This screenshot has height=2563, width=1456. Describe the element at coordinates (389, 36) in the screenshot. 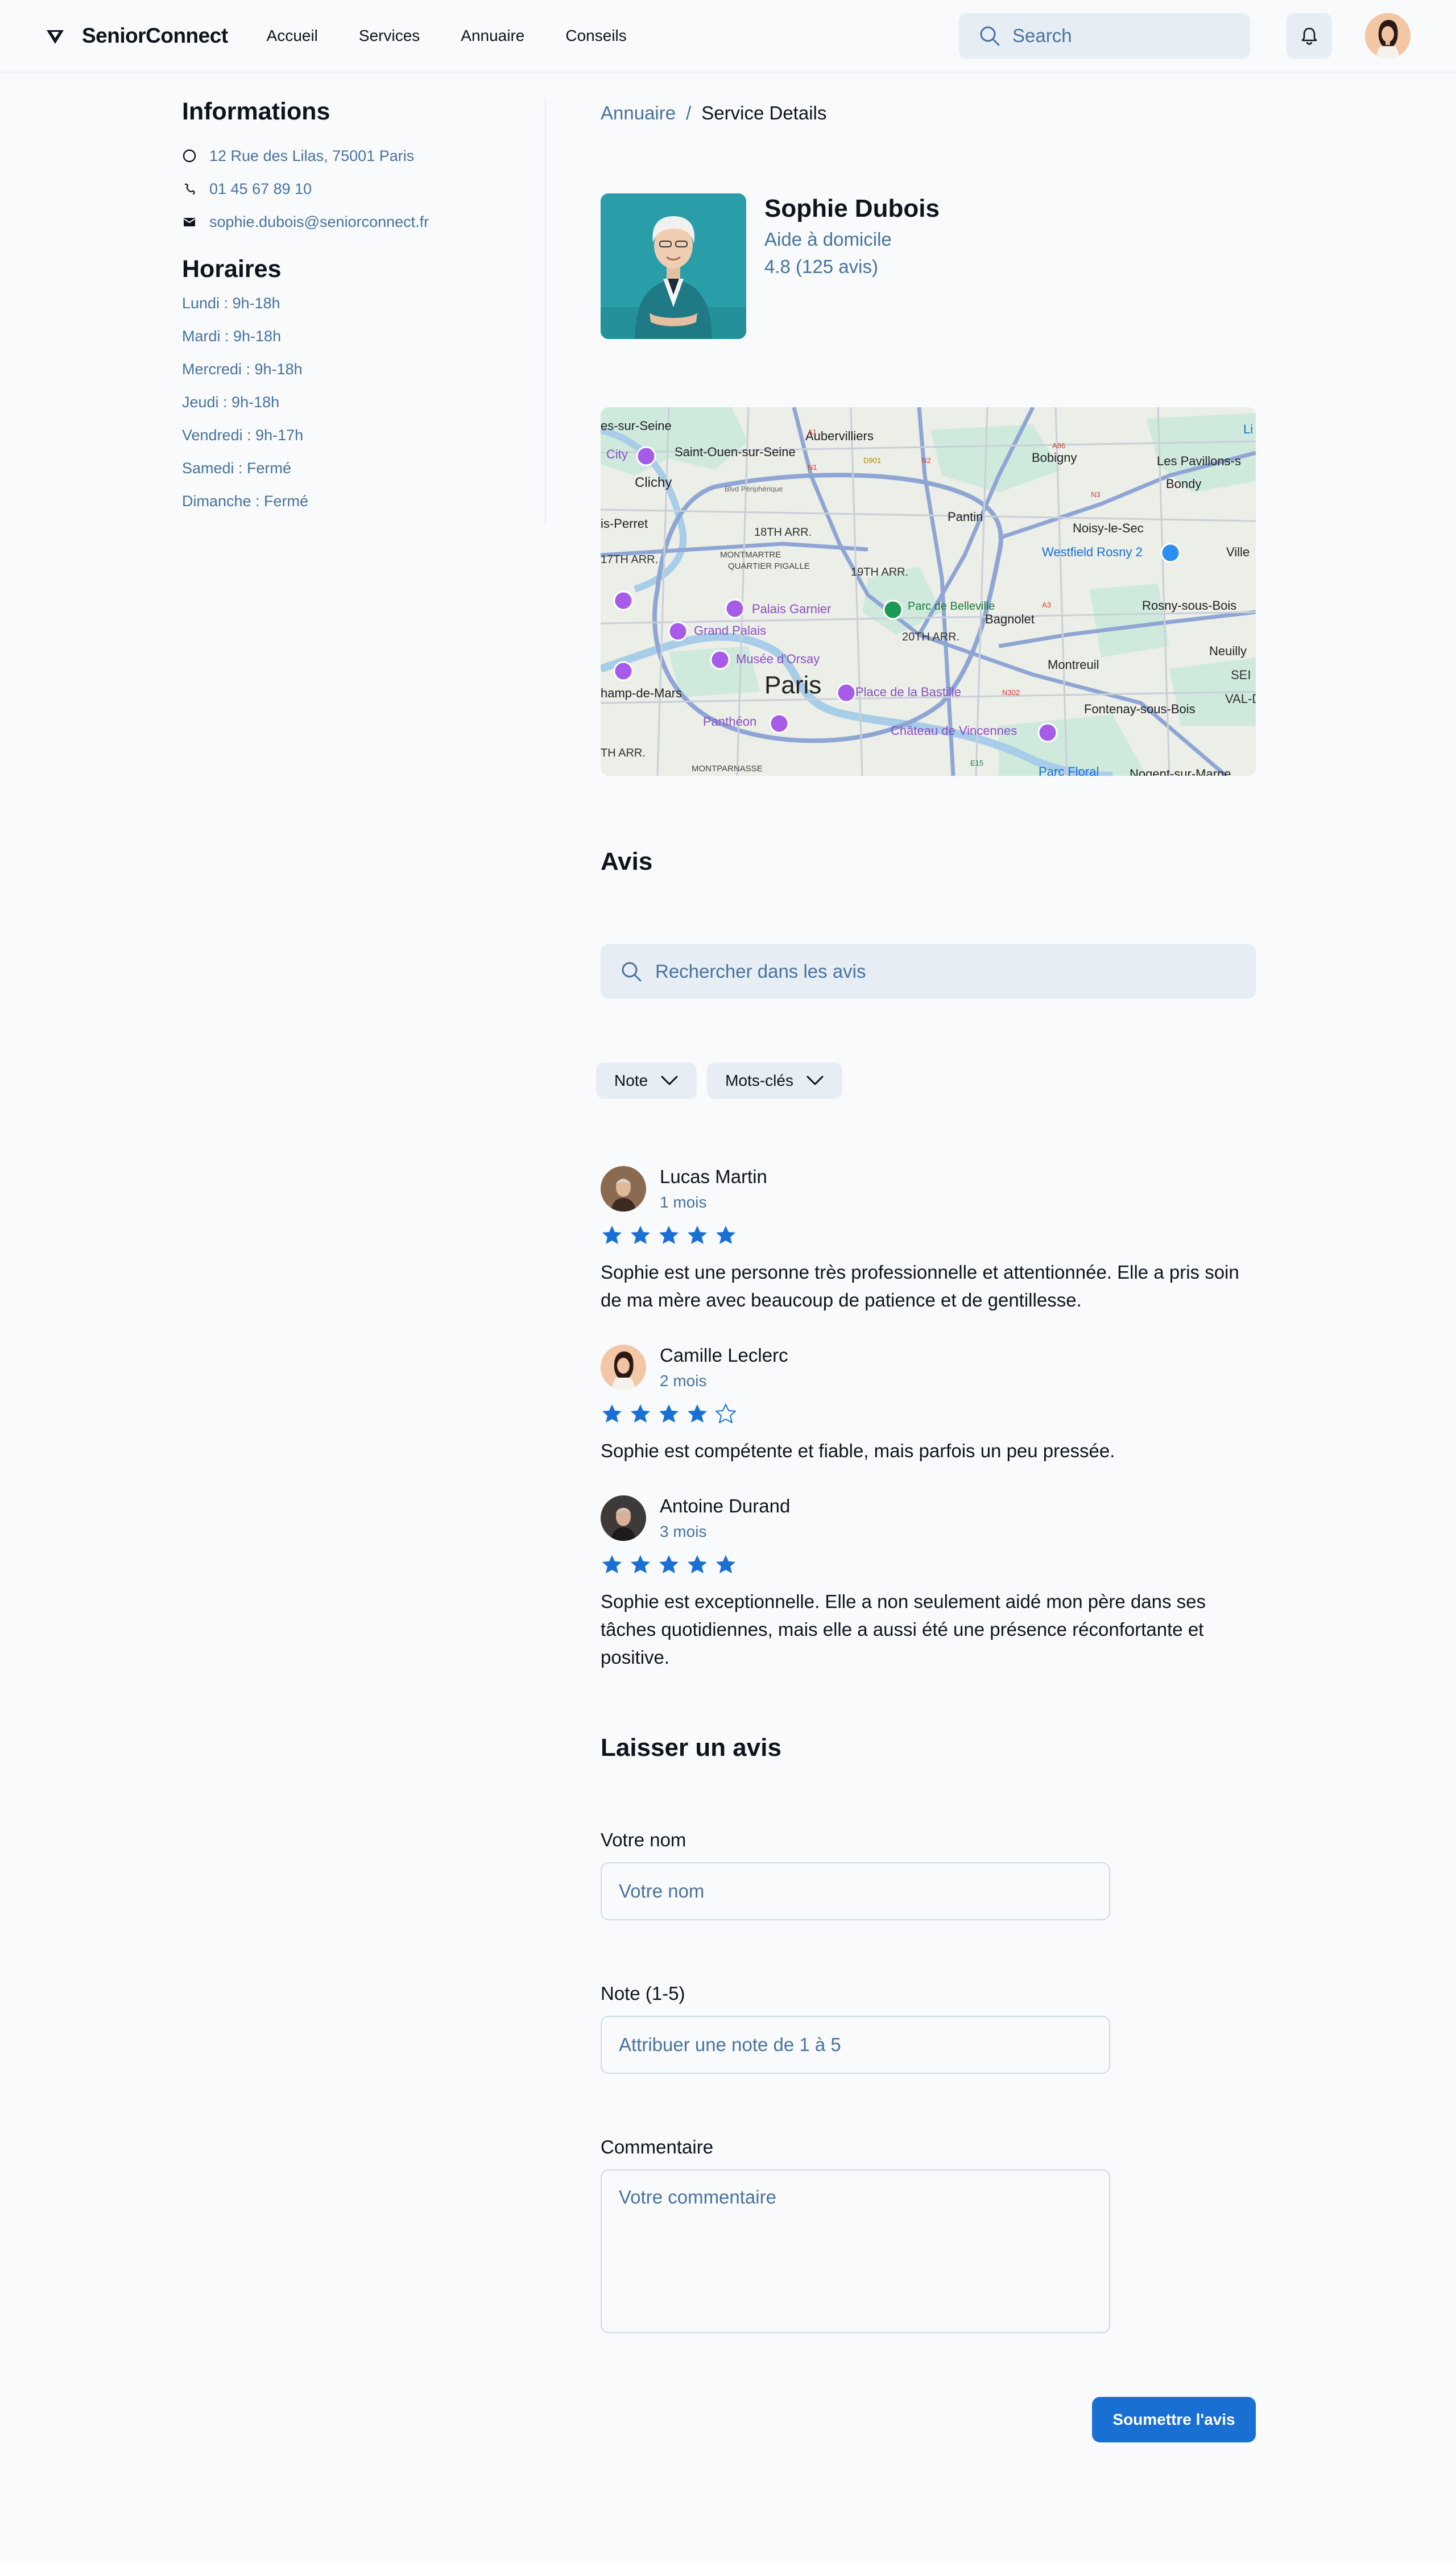

I see `nav-services: Services` at that location.